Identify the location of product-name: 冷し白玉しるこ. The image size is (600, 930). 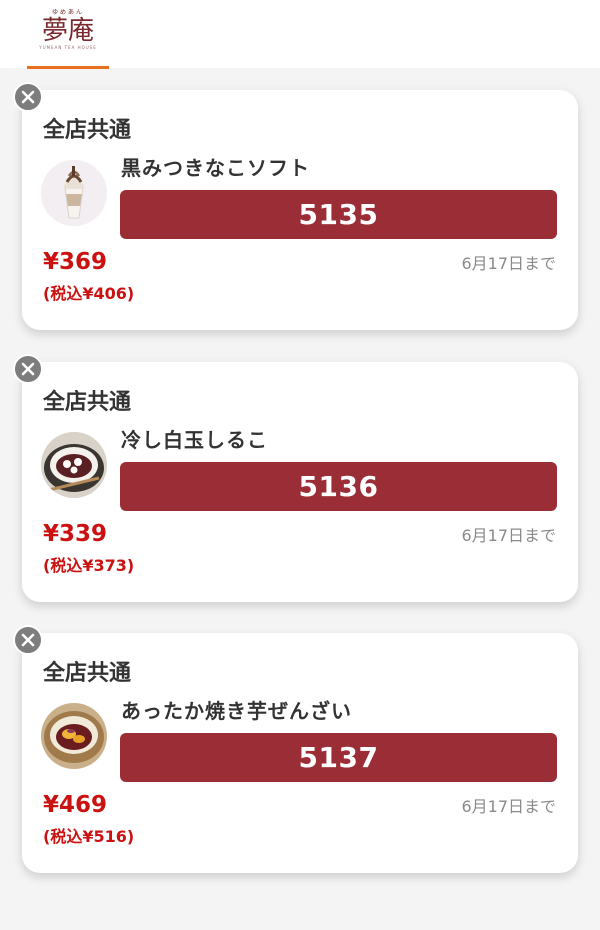
(194, 440).